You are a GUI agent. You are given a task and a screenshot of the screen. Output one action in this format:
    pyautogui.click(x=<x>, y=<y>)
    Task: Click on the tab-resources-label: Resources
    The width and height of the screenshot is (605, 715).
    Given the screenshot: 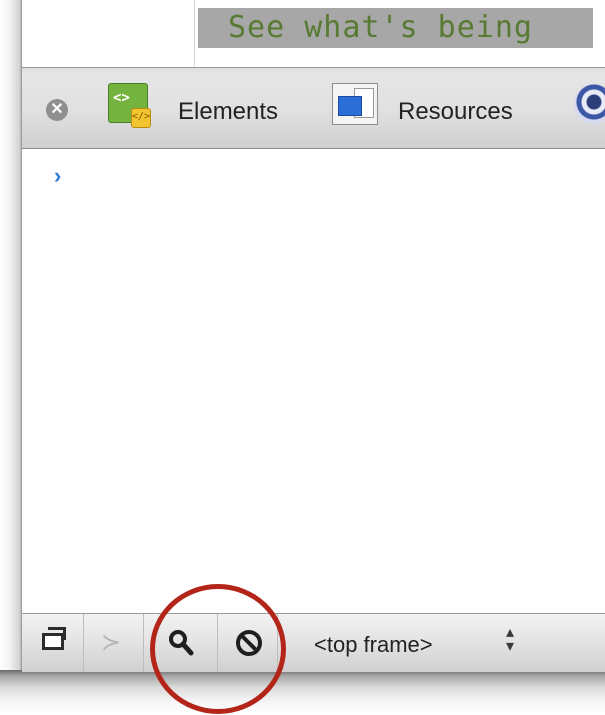 What is the action you would take?
    pyautogui.click(x=455, y=111)
    